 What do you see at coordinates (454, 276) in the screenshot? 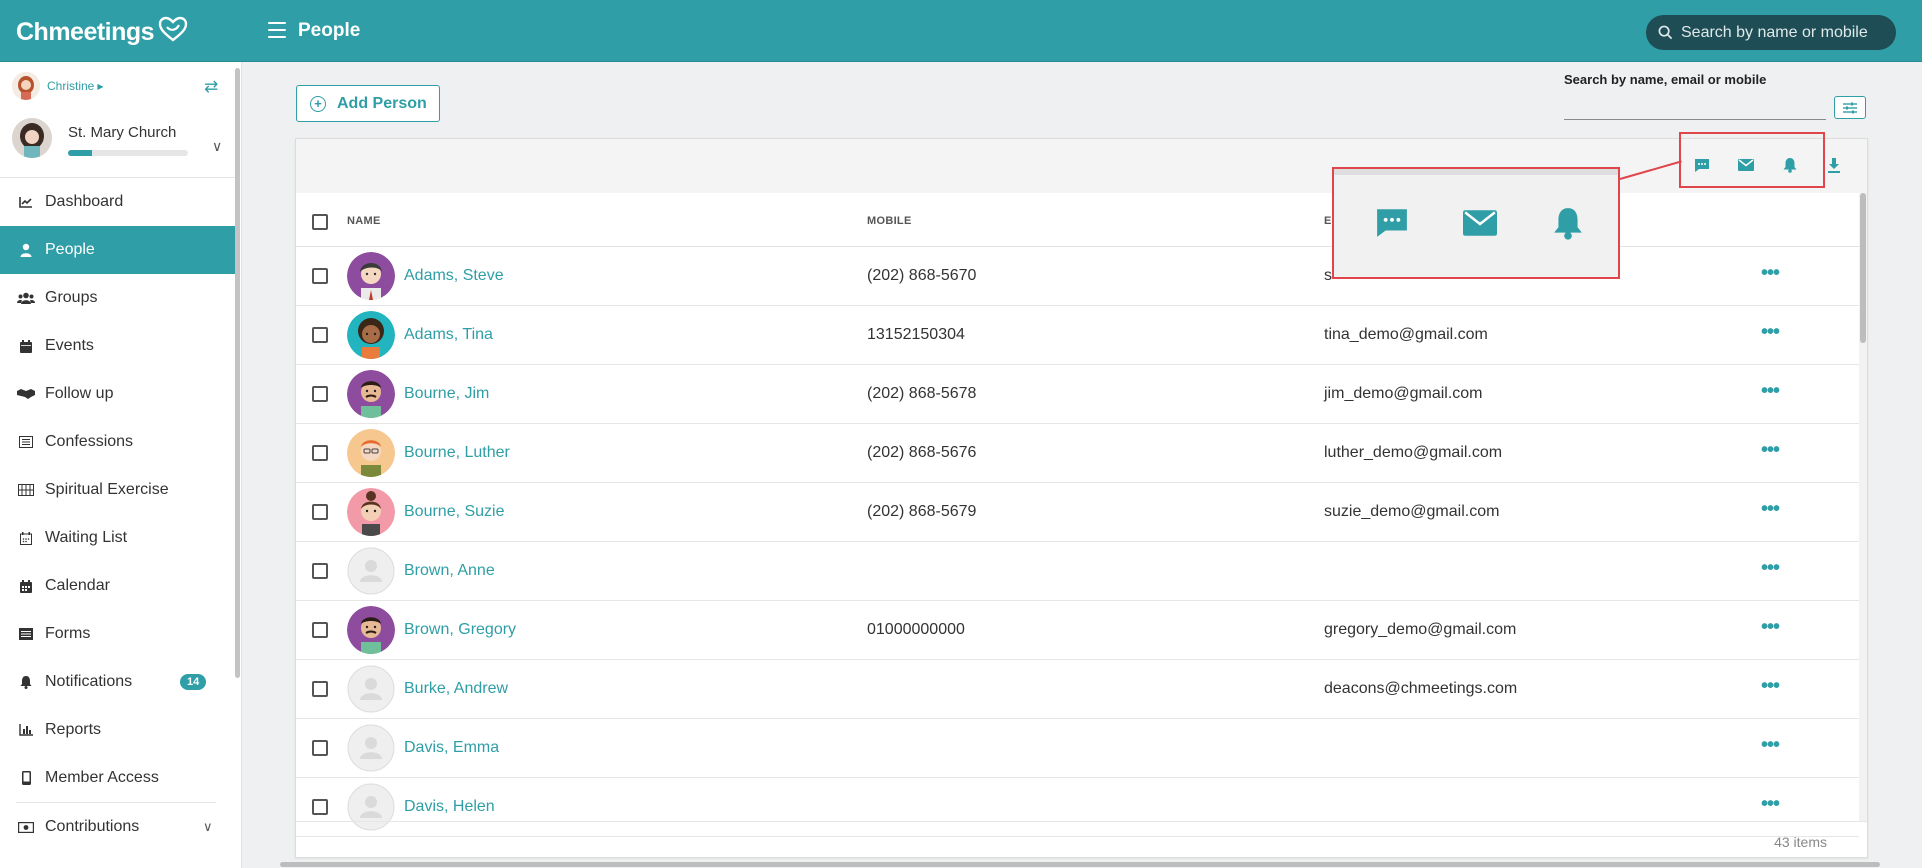
I see `person-name-link: Adams, Steve` at bounding box center [454, 276].